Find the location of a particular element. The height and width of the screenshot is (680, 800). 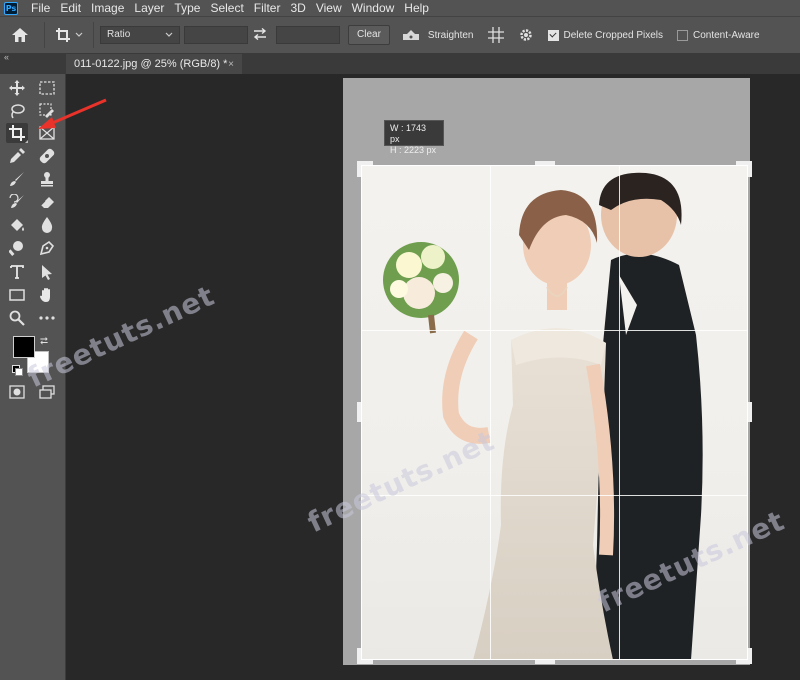

edit-toolbar-button is located at coordinates (47, 318).